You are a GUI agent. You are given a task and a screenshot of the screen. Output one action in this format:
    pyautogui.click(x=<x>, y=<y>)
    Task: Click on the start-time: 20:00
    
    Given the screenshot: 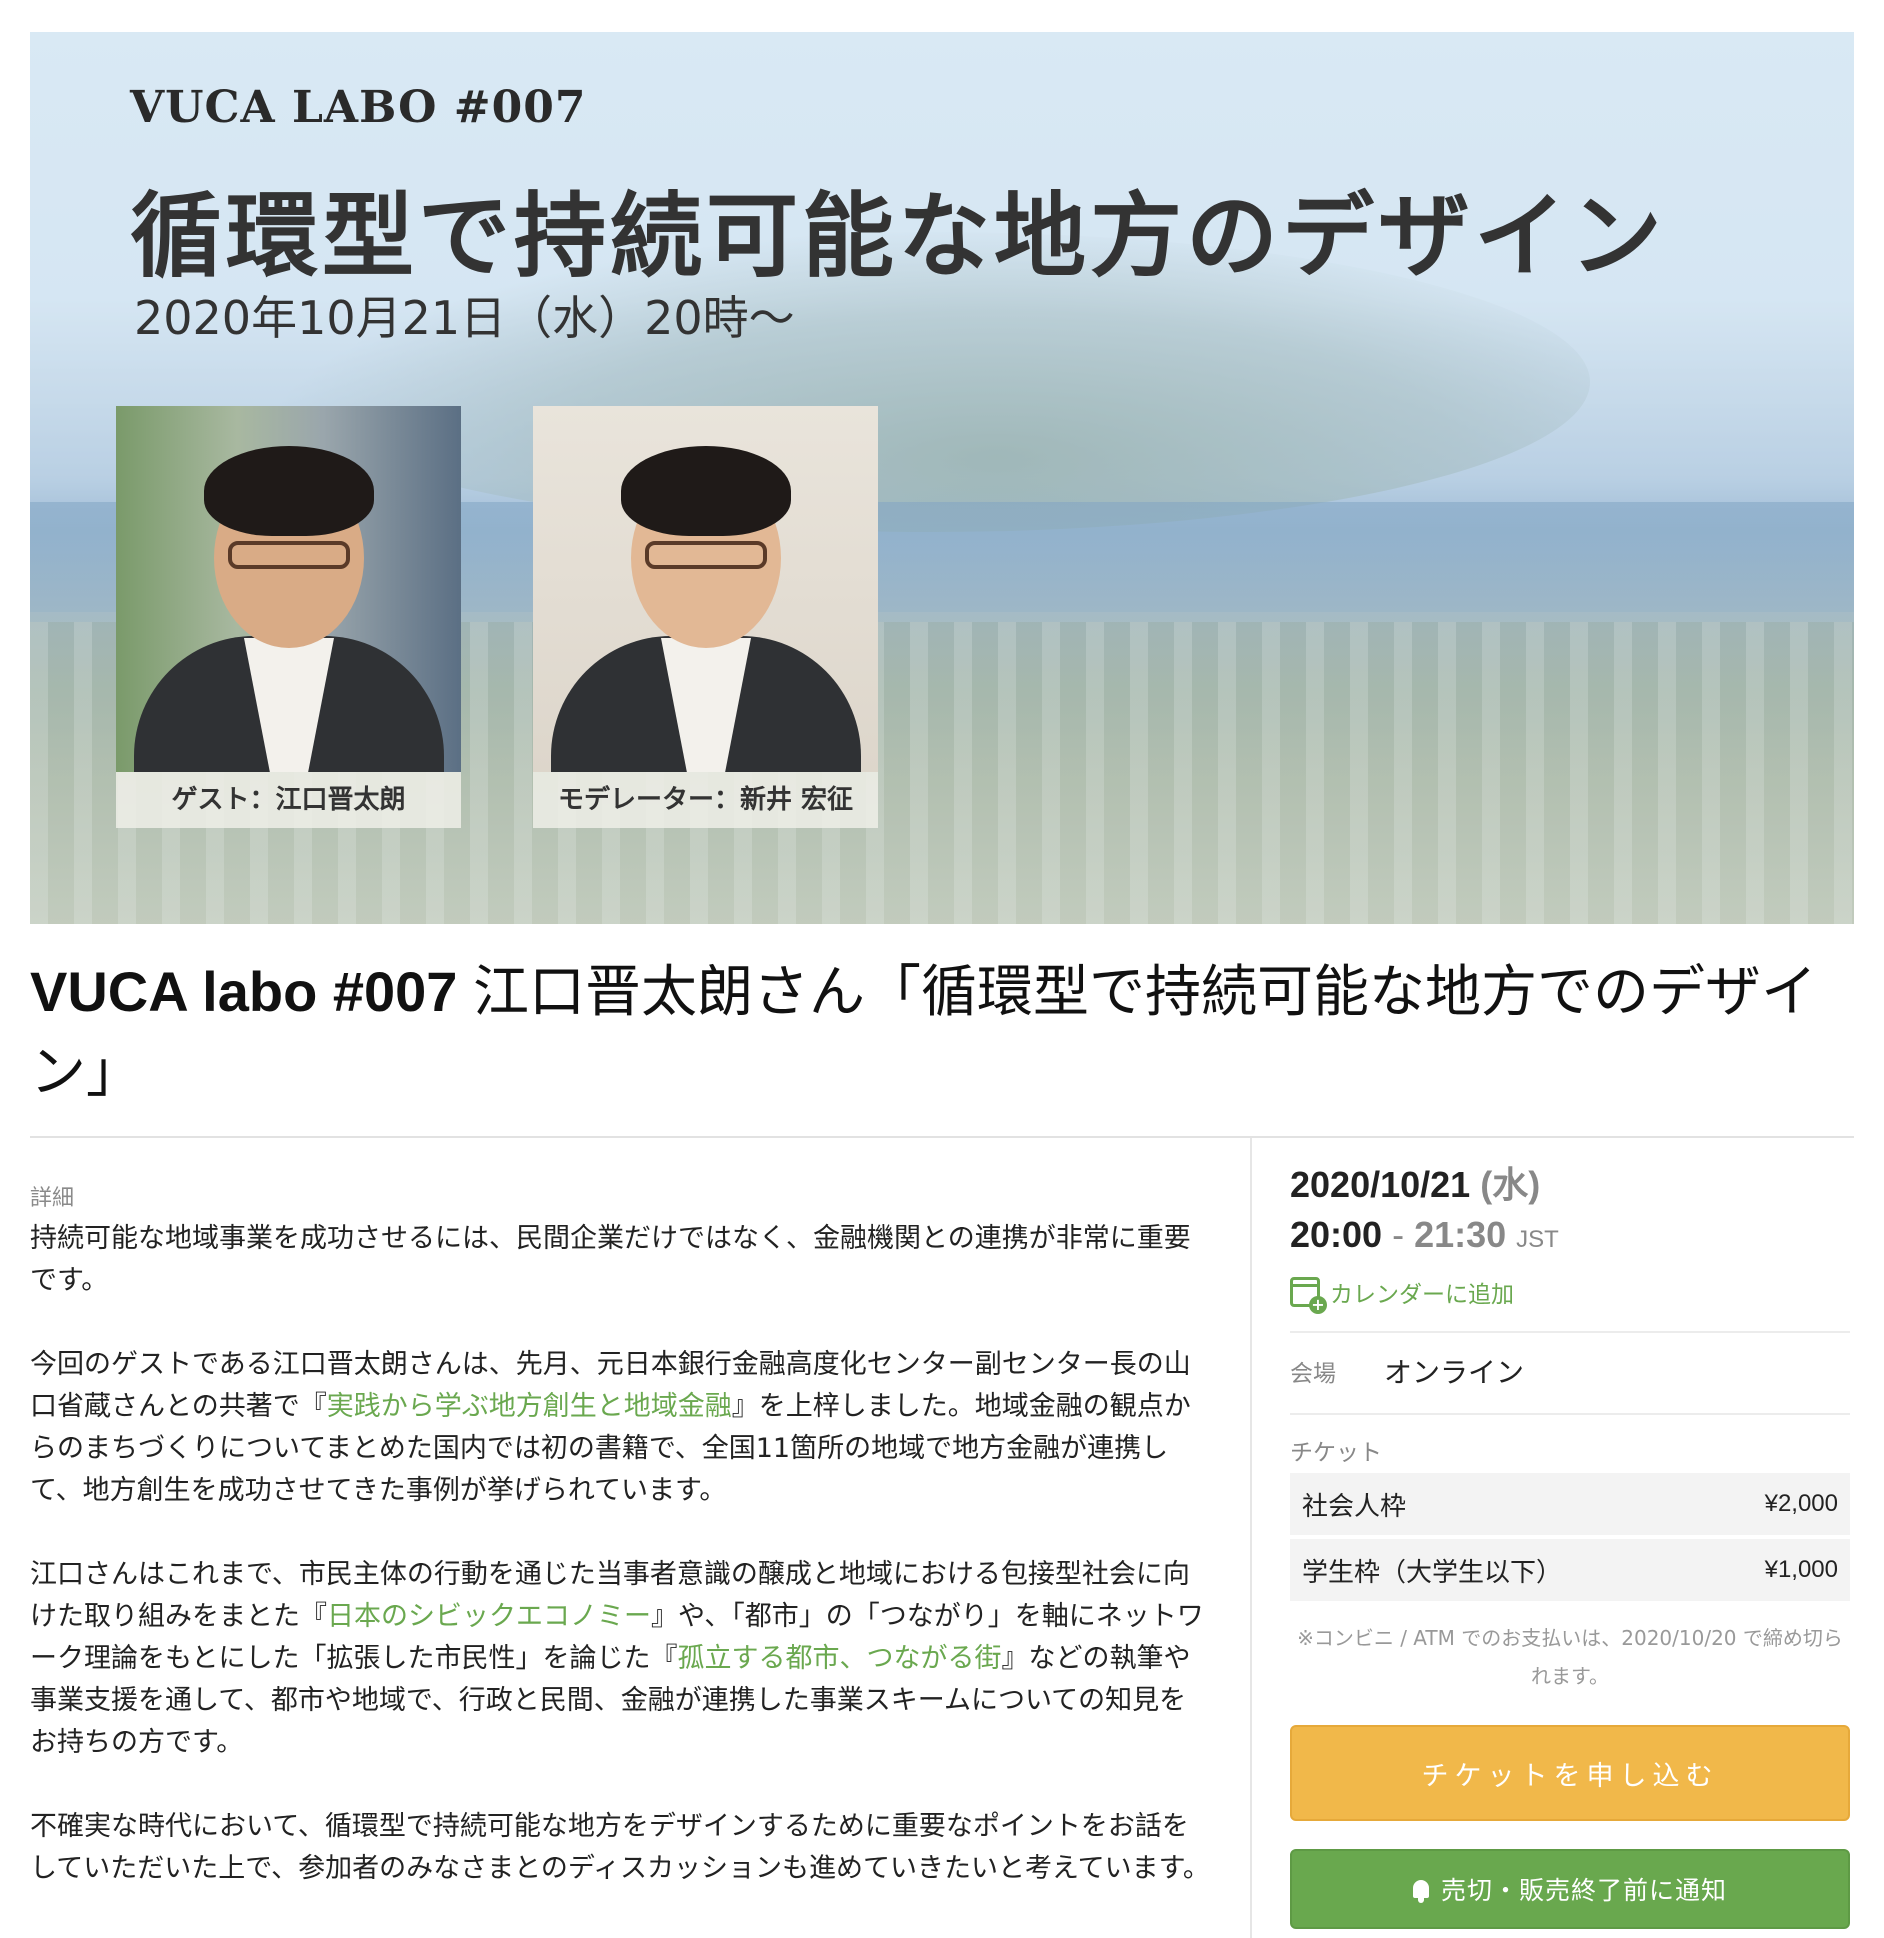 What is the action you would take?
    pyautogui.click(x=1336, y=1234)
    